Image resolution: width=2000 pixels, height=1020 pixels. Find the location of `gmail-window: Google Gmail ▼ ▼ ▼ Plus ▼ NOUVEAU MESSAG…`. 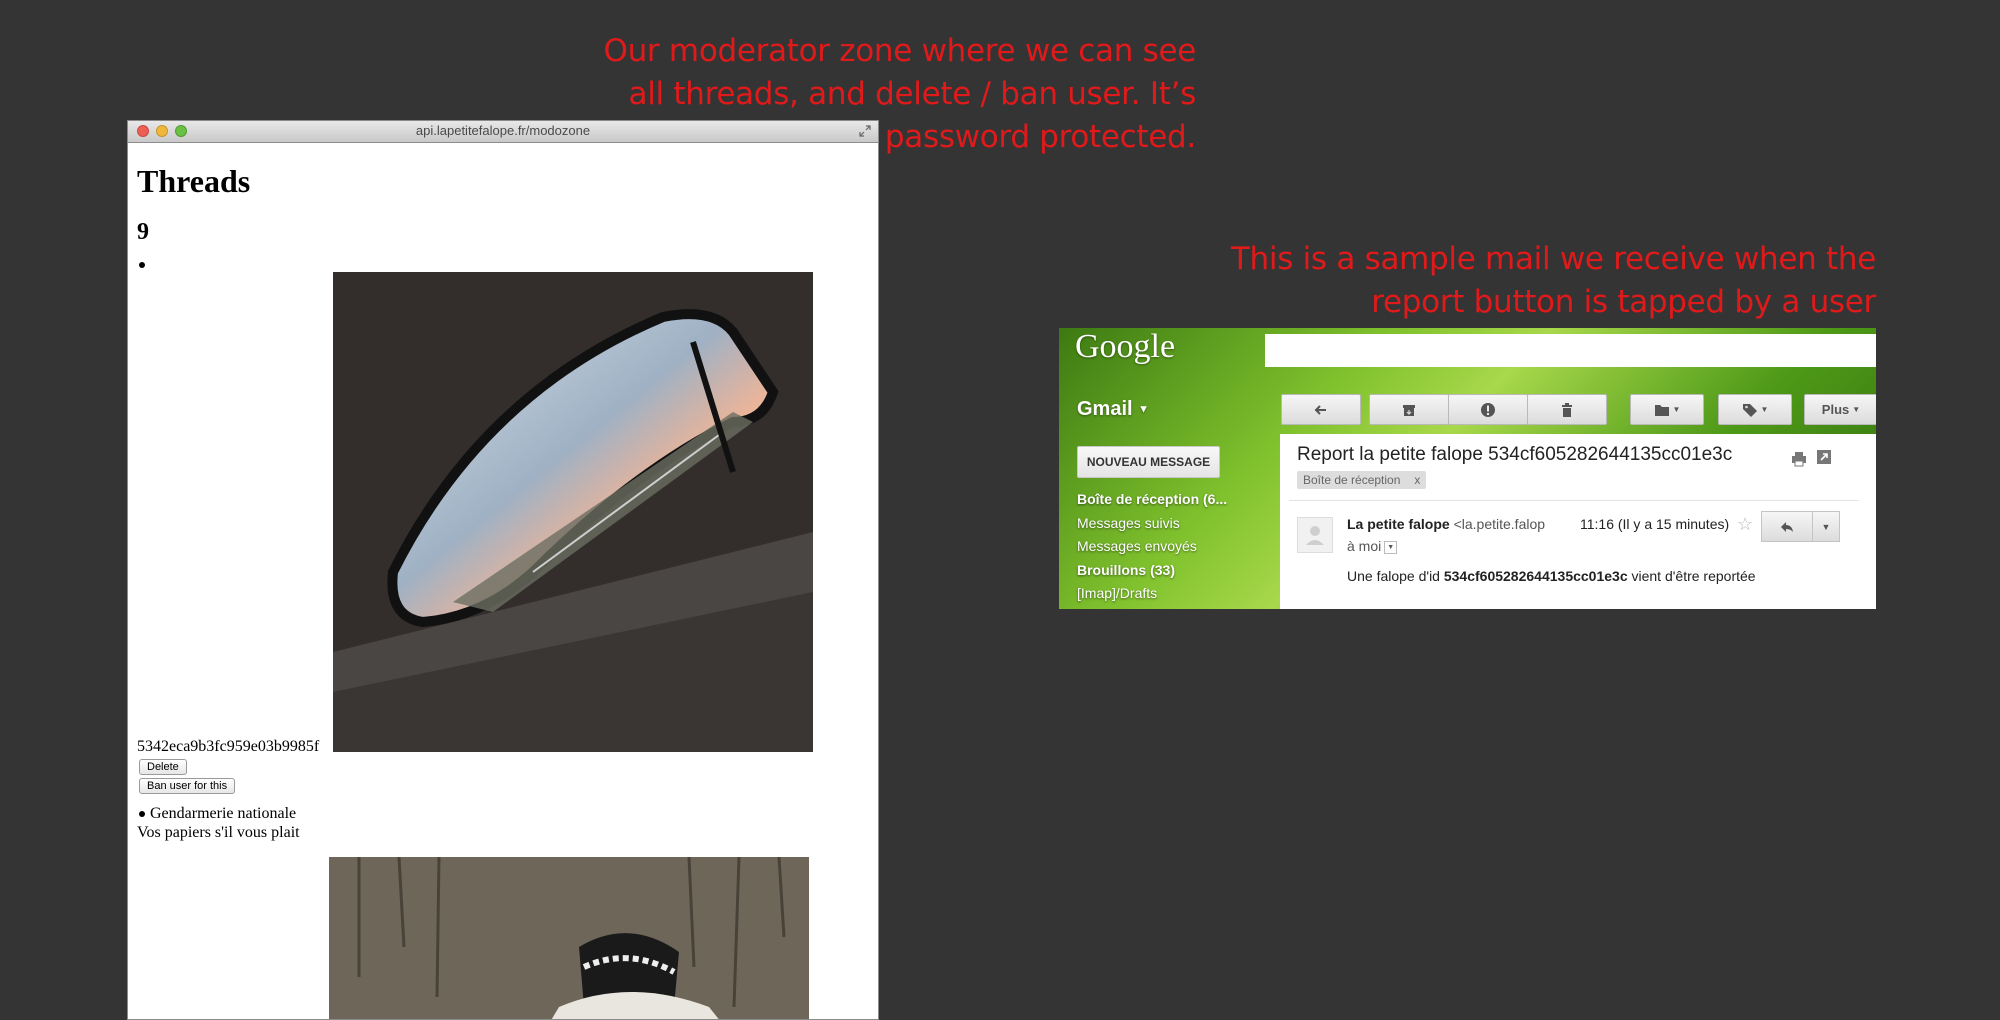

gmail-window: Google Gmail ▼ ▼ ▼ Plus ▼ NOUVEAU MESSAG… is located at coordinates (1467, 468).